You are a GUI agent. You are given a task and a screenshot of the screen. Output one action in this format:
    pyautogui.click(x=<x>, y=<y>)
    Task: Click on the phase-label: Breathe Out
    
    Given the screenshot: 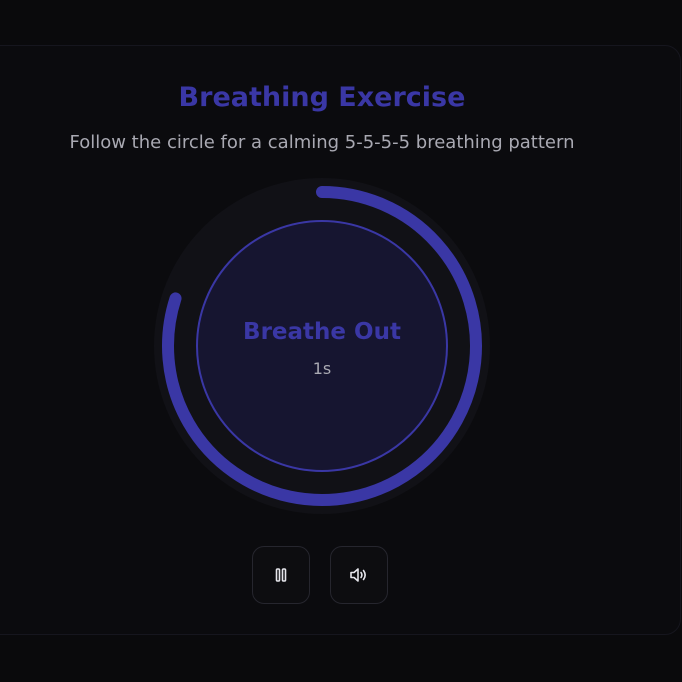 What is the action you would take?
    pyautogui.click(x=322, y=332)
    